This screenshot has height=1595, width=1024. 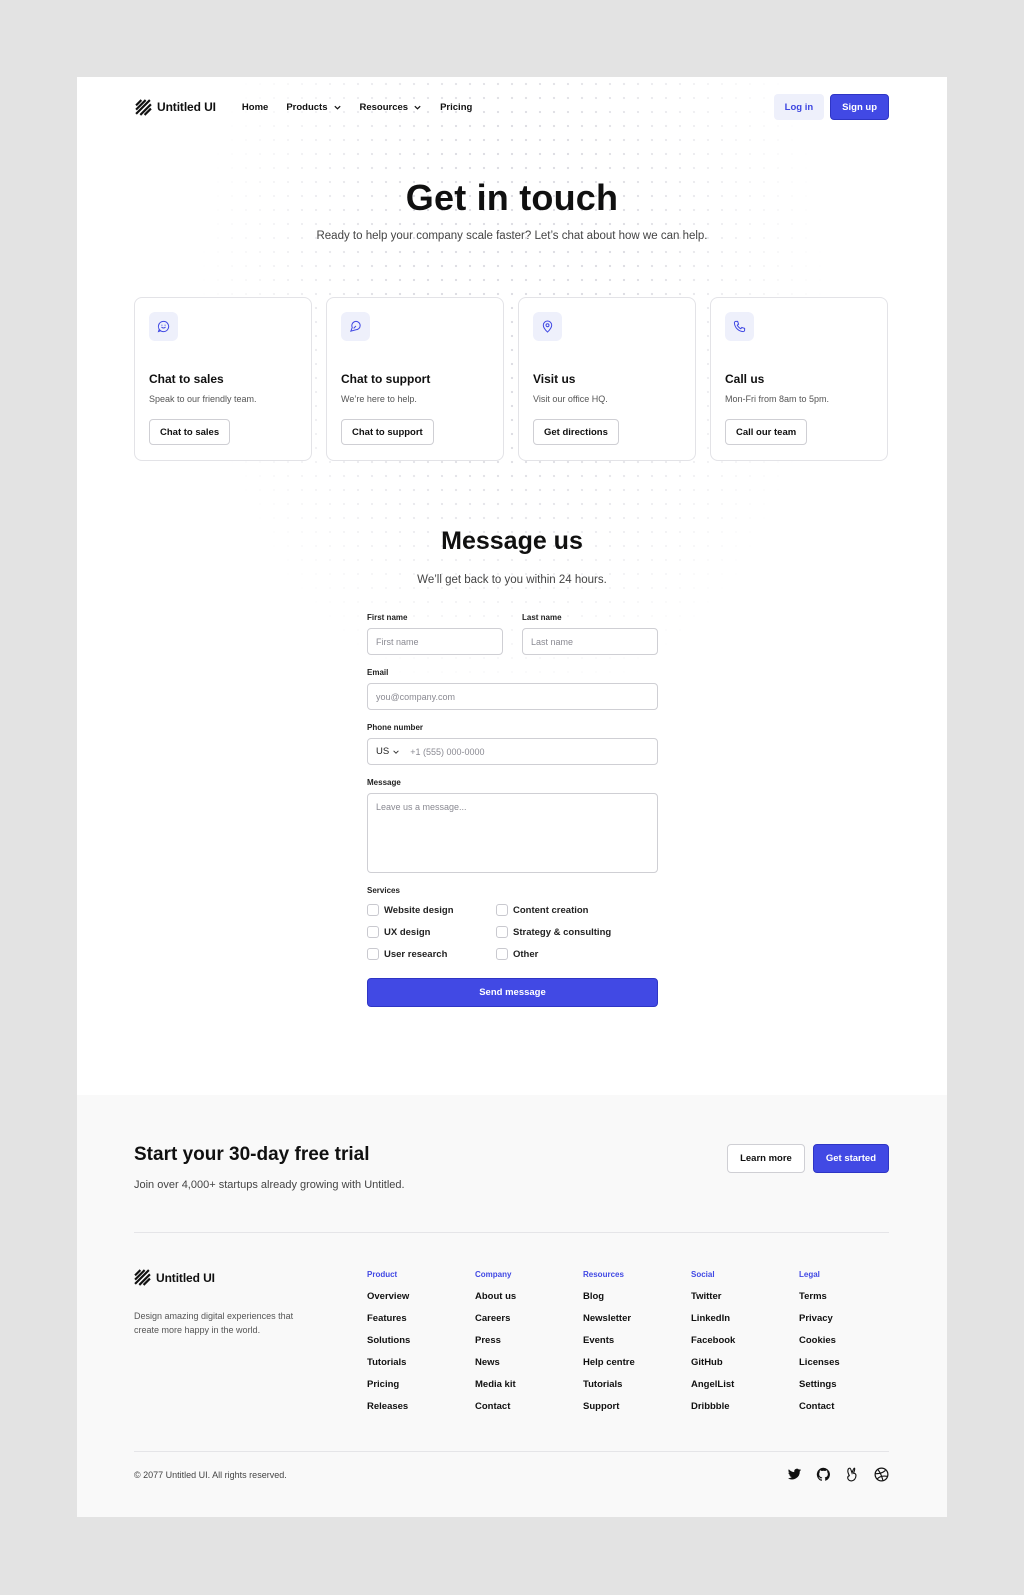 What do you see at coordinates (799, 107) in the screenshot?
I see `login-button: Log in` at bounding box center [799, 107].